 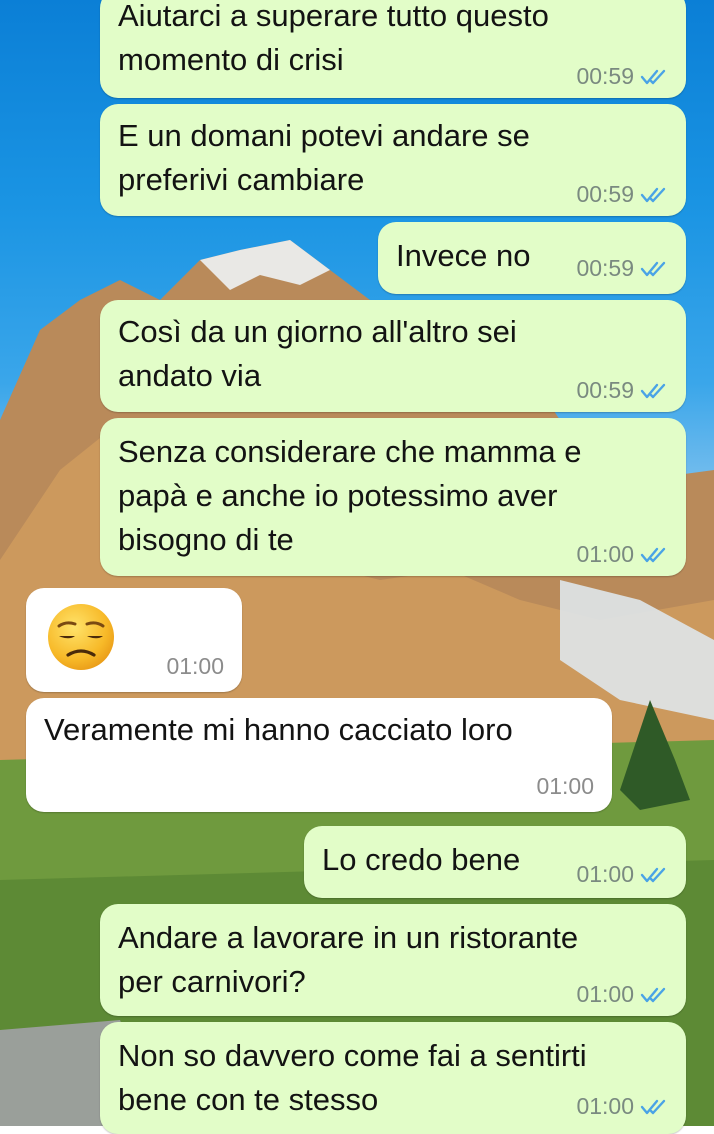 What do you see at coordinates (278, 729) in the screenshot?
I see `message-text: Veramente mi hanno cacciato loro` at bounding box center [278, 729].